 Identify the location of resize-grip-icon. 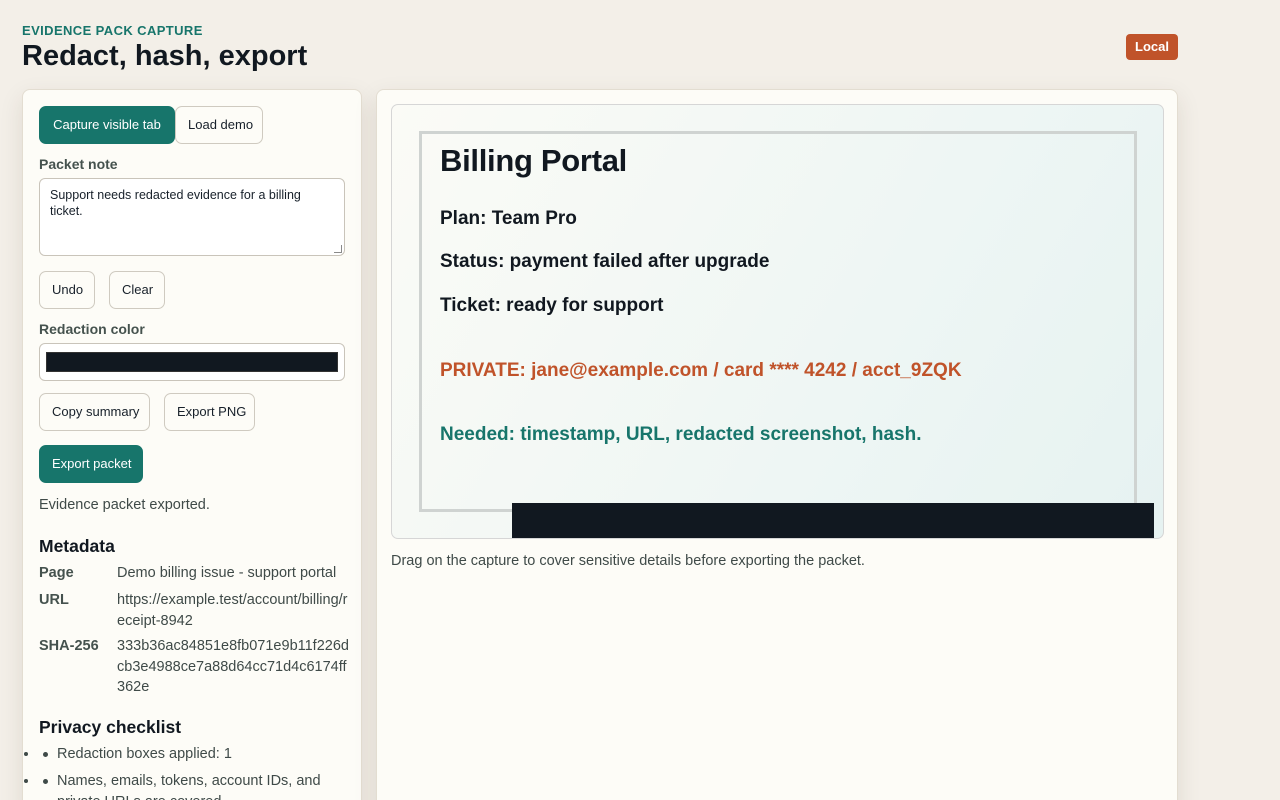
(338, 249).